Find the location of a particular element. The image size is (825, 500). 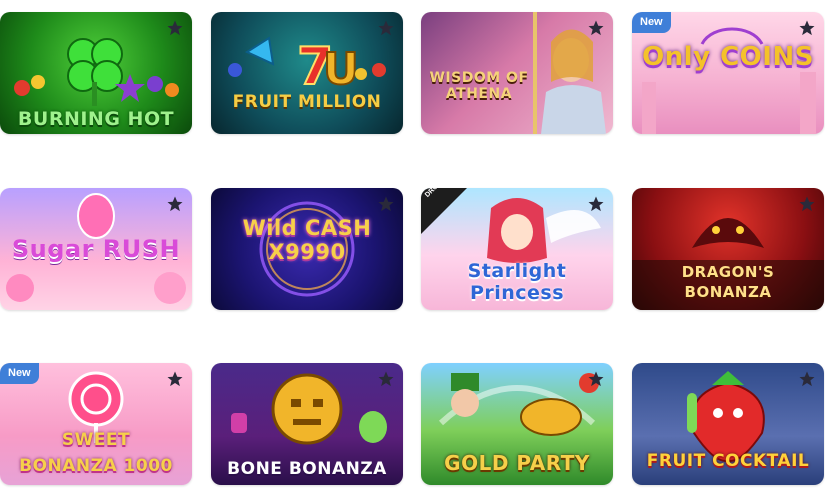

game-tile-bone-bonanza: BONE BONANZA is located at coordinates (307, 424).